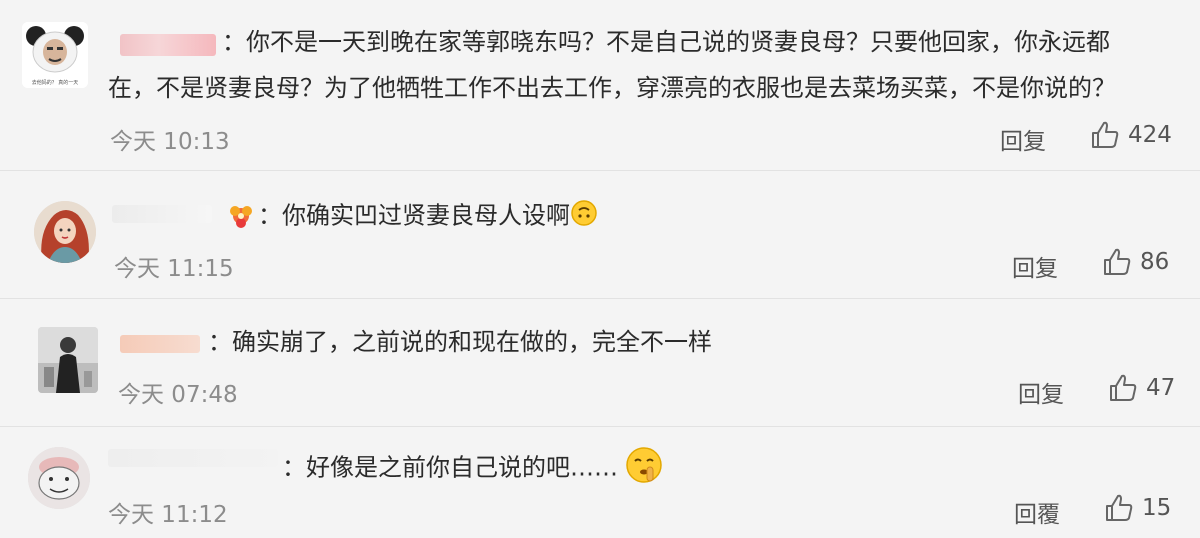 This screenshot has height=538, width=1200. What do you see at coordinates (178, 395) in the screenshot?
I see `timestamp: 今天 07:48` at bounding box center [178, 395].